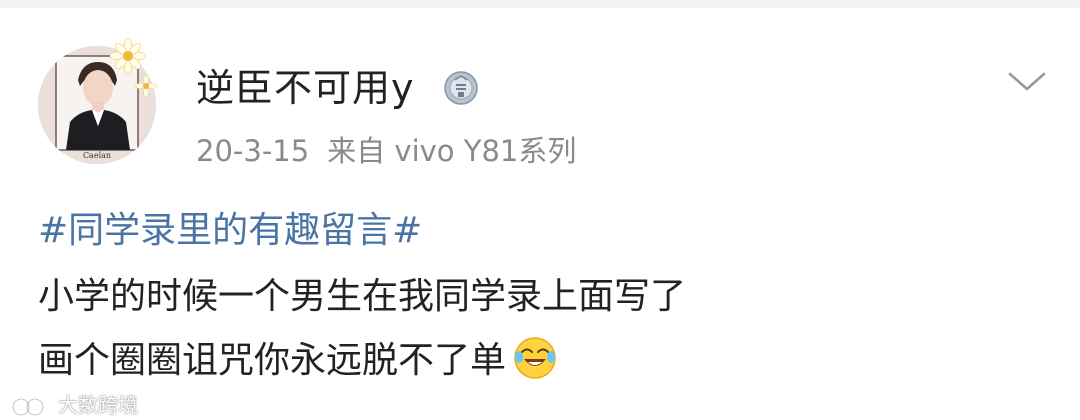  Describe the element at coordinates (133, 67) in the screenshot. I see `daisy-decoration-icon` at that location.